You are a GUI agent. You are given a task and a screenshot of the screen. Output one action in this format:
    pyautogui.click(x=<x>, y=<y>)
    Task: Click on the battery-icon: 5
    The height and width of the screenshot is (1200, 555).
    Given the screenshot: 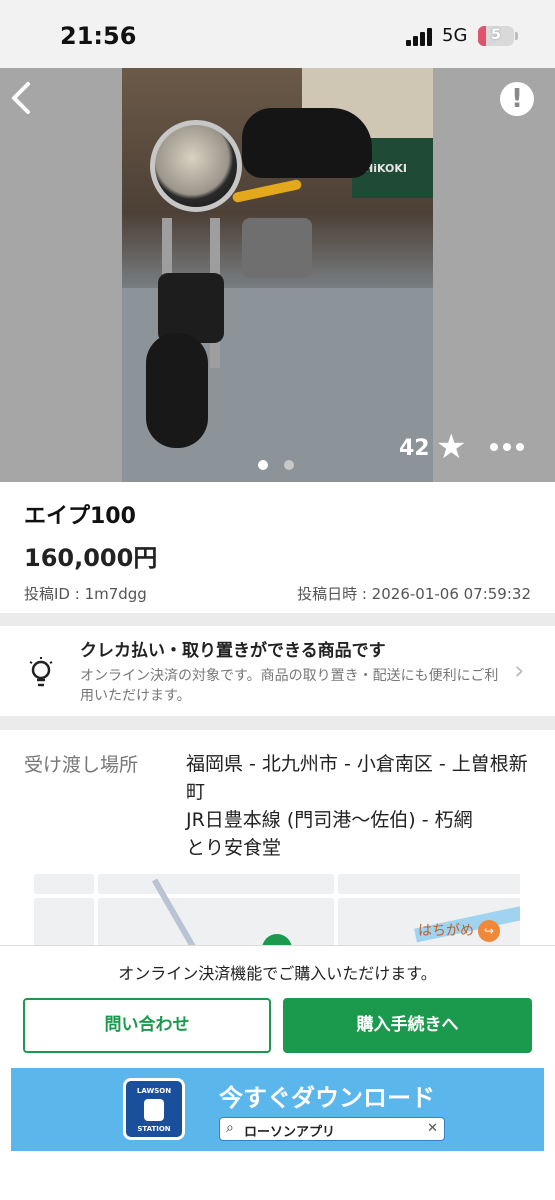 What is the action you would take?
    pyautogui.click(x=496, y=36)
    